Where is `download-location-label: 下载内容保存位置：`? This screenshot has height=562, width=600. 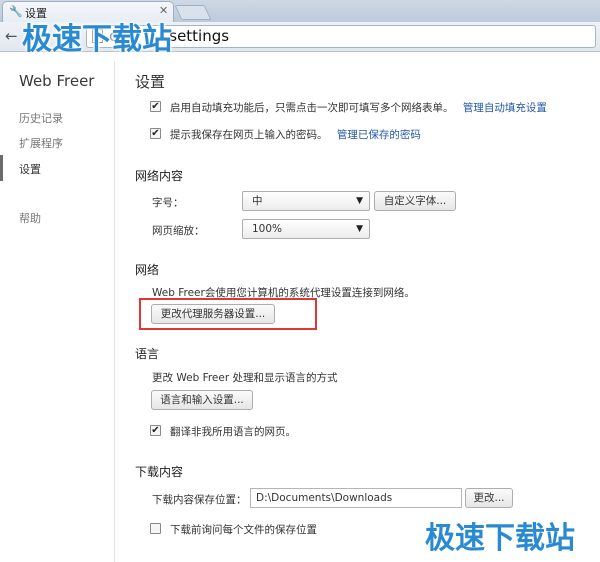 download-location-label: 下载内容保存位置： is located at coordinates (199, 500).